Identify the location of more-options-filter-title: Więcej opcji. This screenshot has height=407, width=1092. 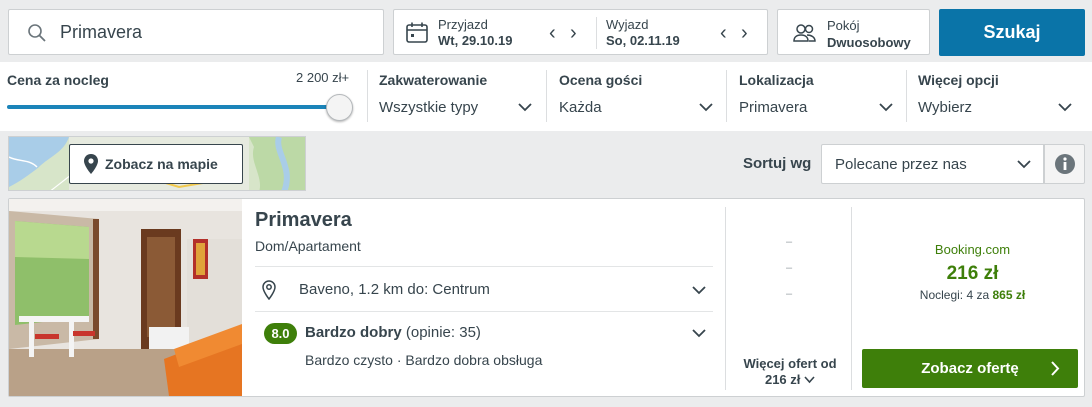
(958, 80).